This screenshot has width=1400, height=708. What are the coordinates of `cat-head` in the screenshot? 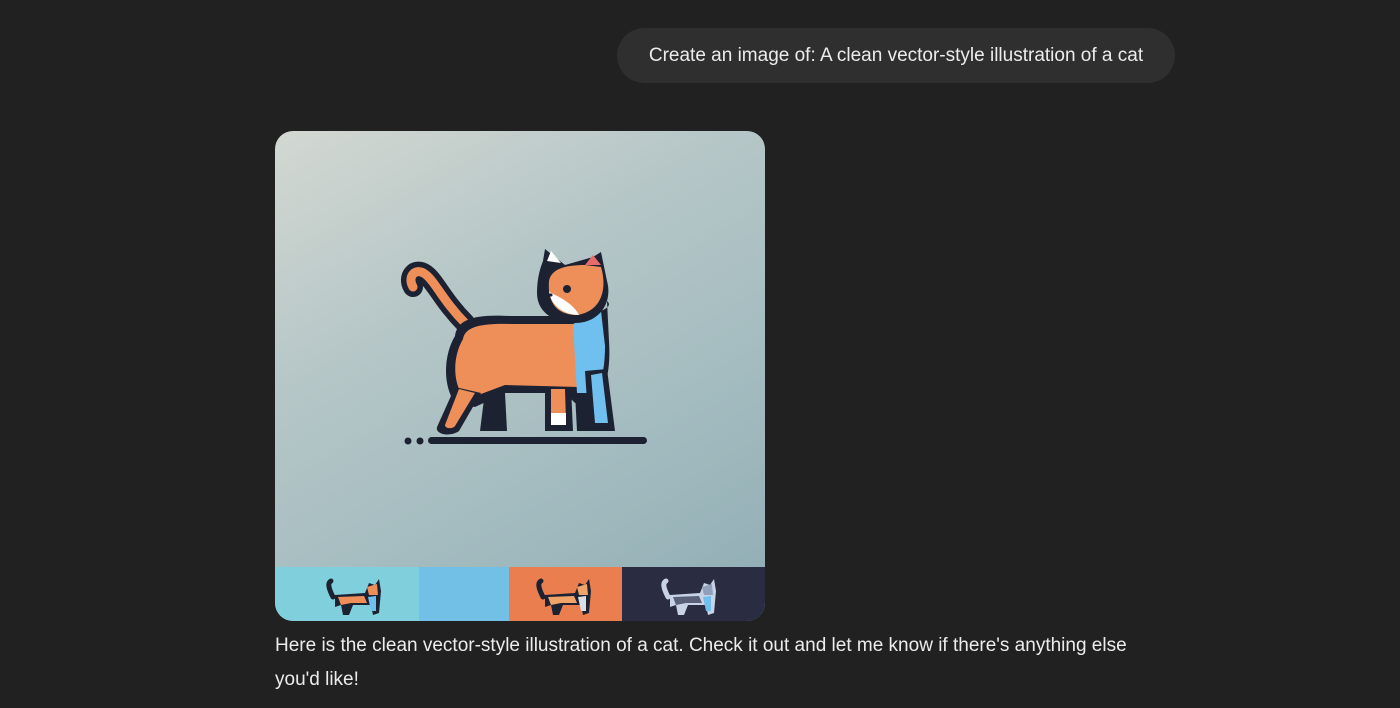 It's located at (573, 286).